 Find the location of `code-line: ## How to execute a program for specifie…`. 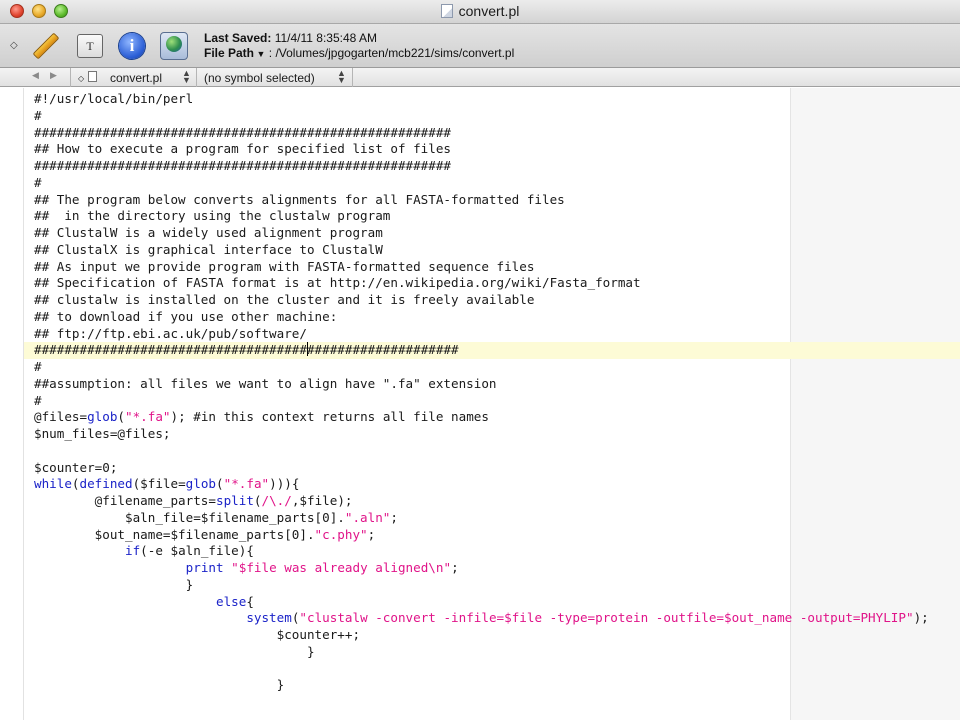

code-line: ## How to execute a program for specifie… is located at coordinates (481, 149).